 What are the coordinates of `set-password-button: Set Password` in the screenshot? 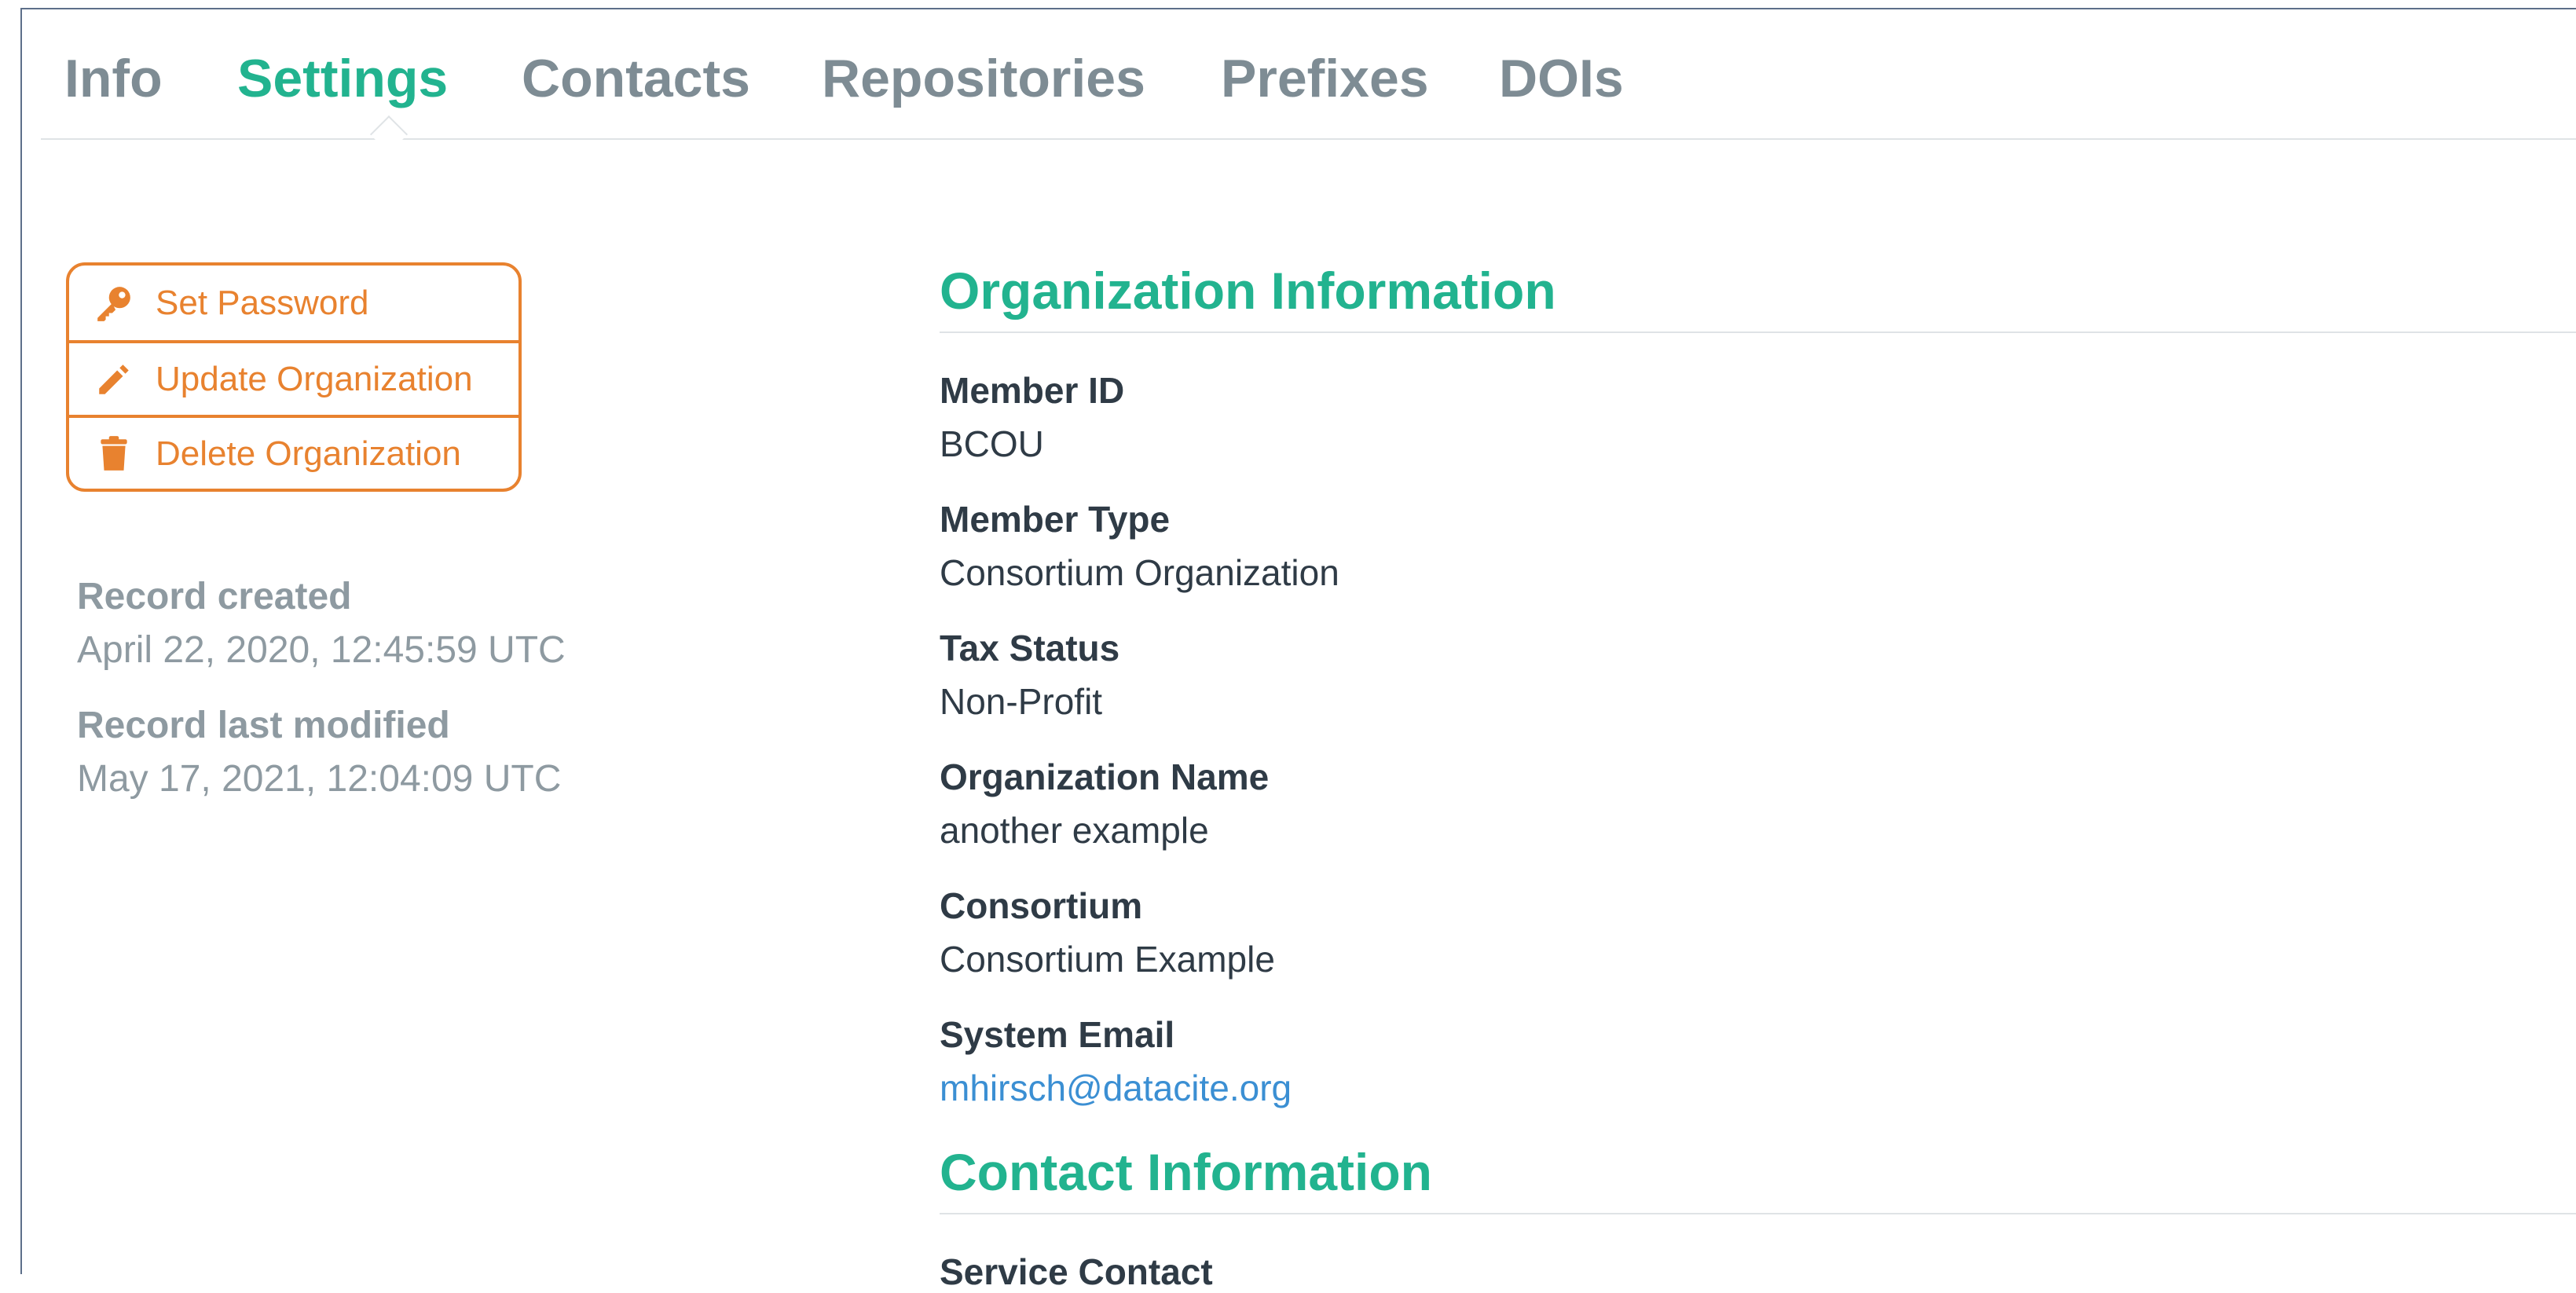 It's located at (293, 303).